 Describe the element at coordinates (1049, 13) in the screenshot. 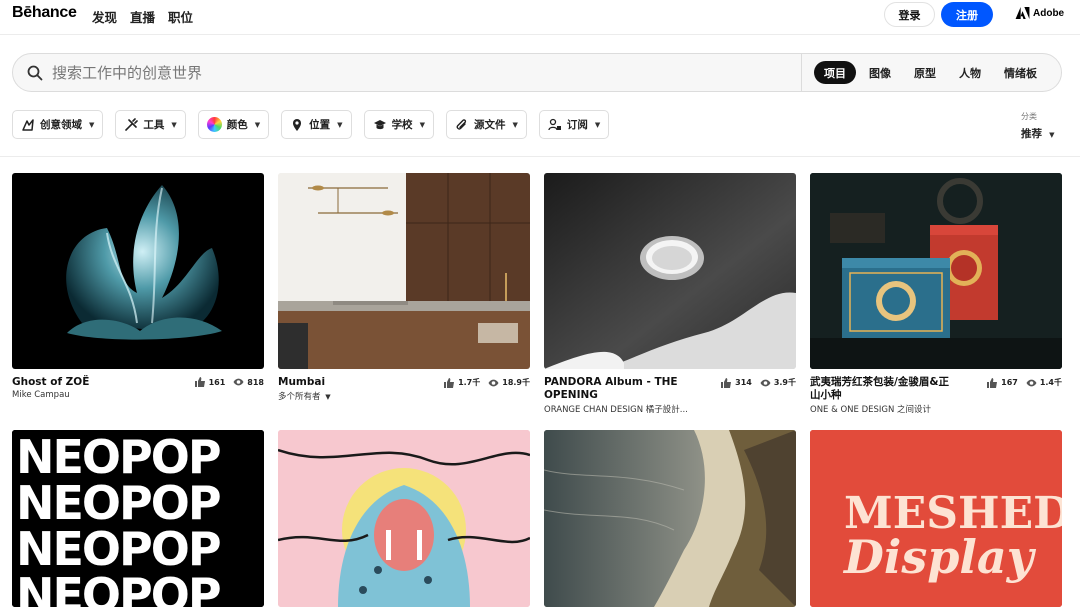

I see `adobe-label: Adobe` at that location.